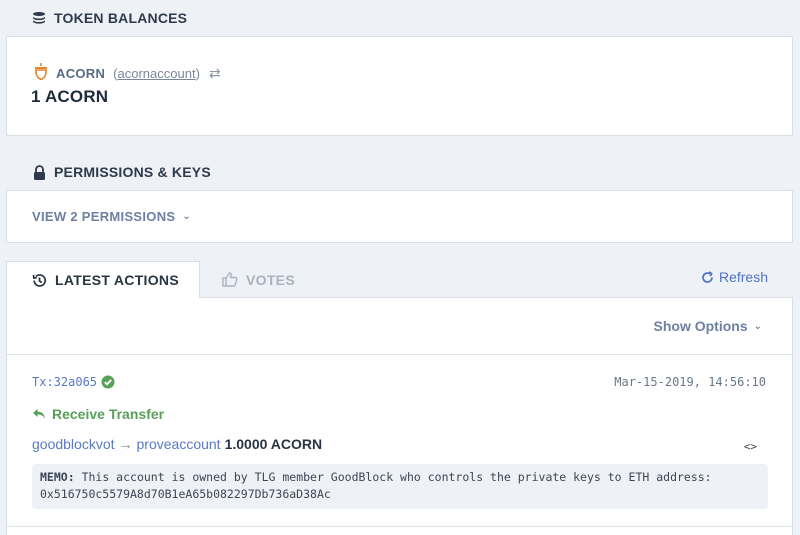 This screenshot has height=535, width=800. What do you see at coordinates (104, 216) in the screenshot?
I see `view-permissions-label: VIEW 2 PERMISSIONS` at bounding box center [104, 216].